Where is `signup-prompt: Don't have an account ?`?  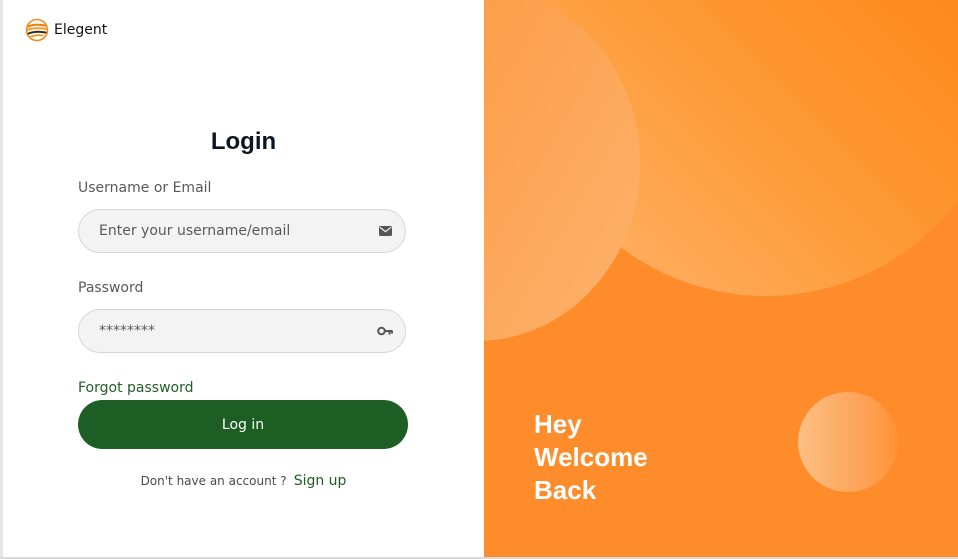 signup-prompt: Don't have an account ? is located at coordinates (213, 481).